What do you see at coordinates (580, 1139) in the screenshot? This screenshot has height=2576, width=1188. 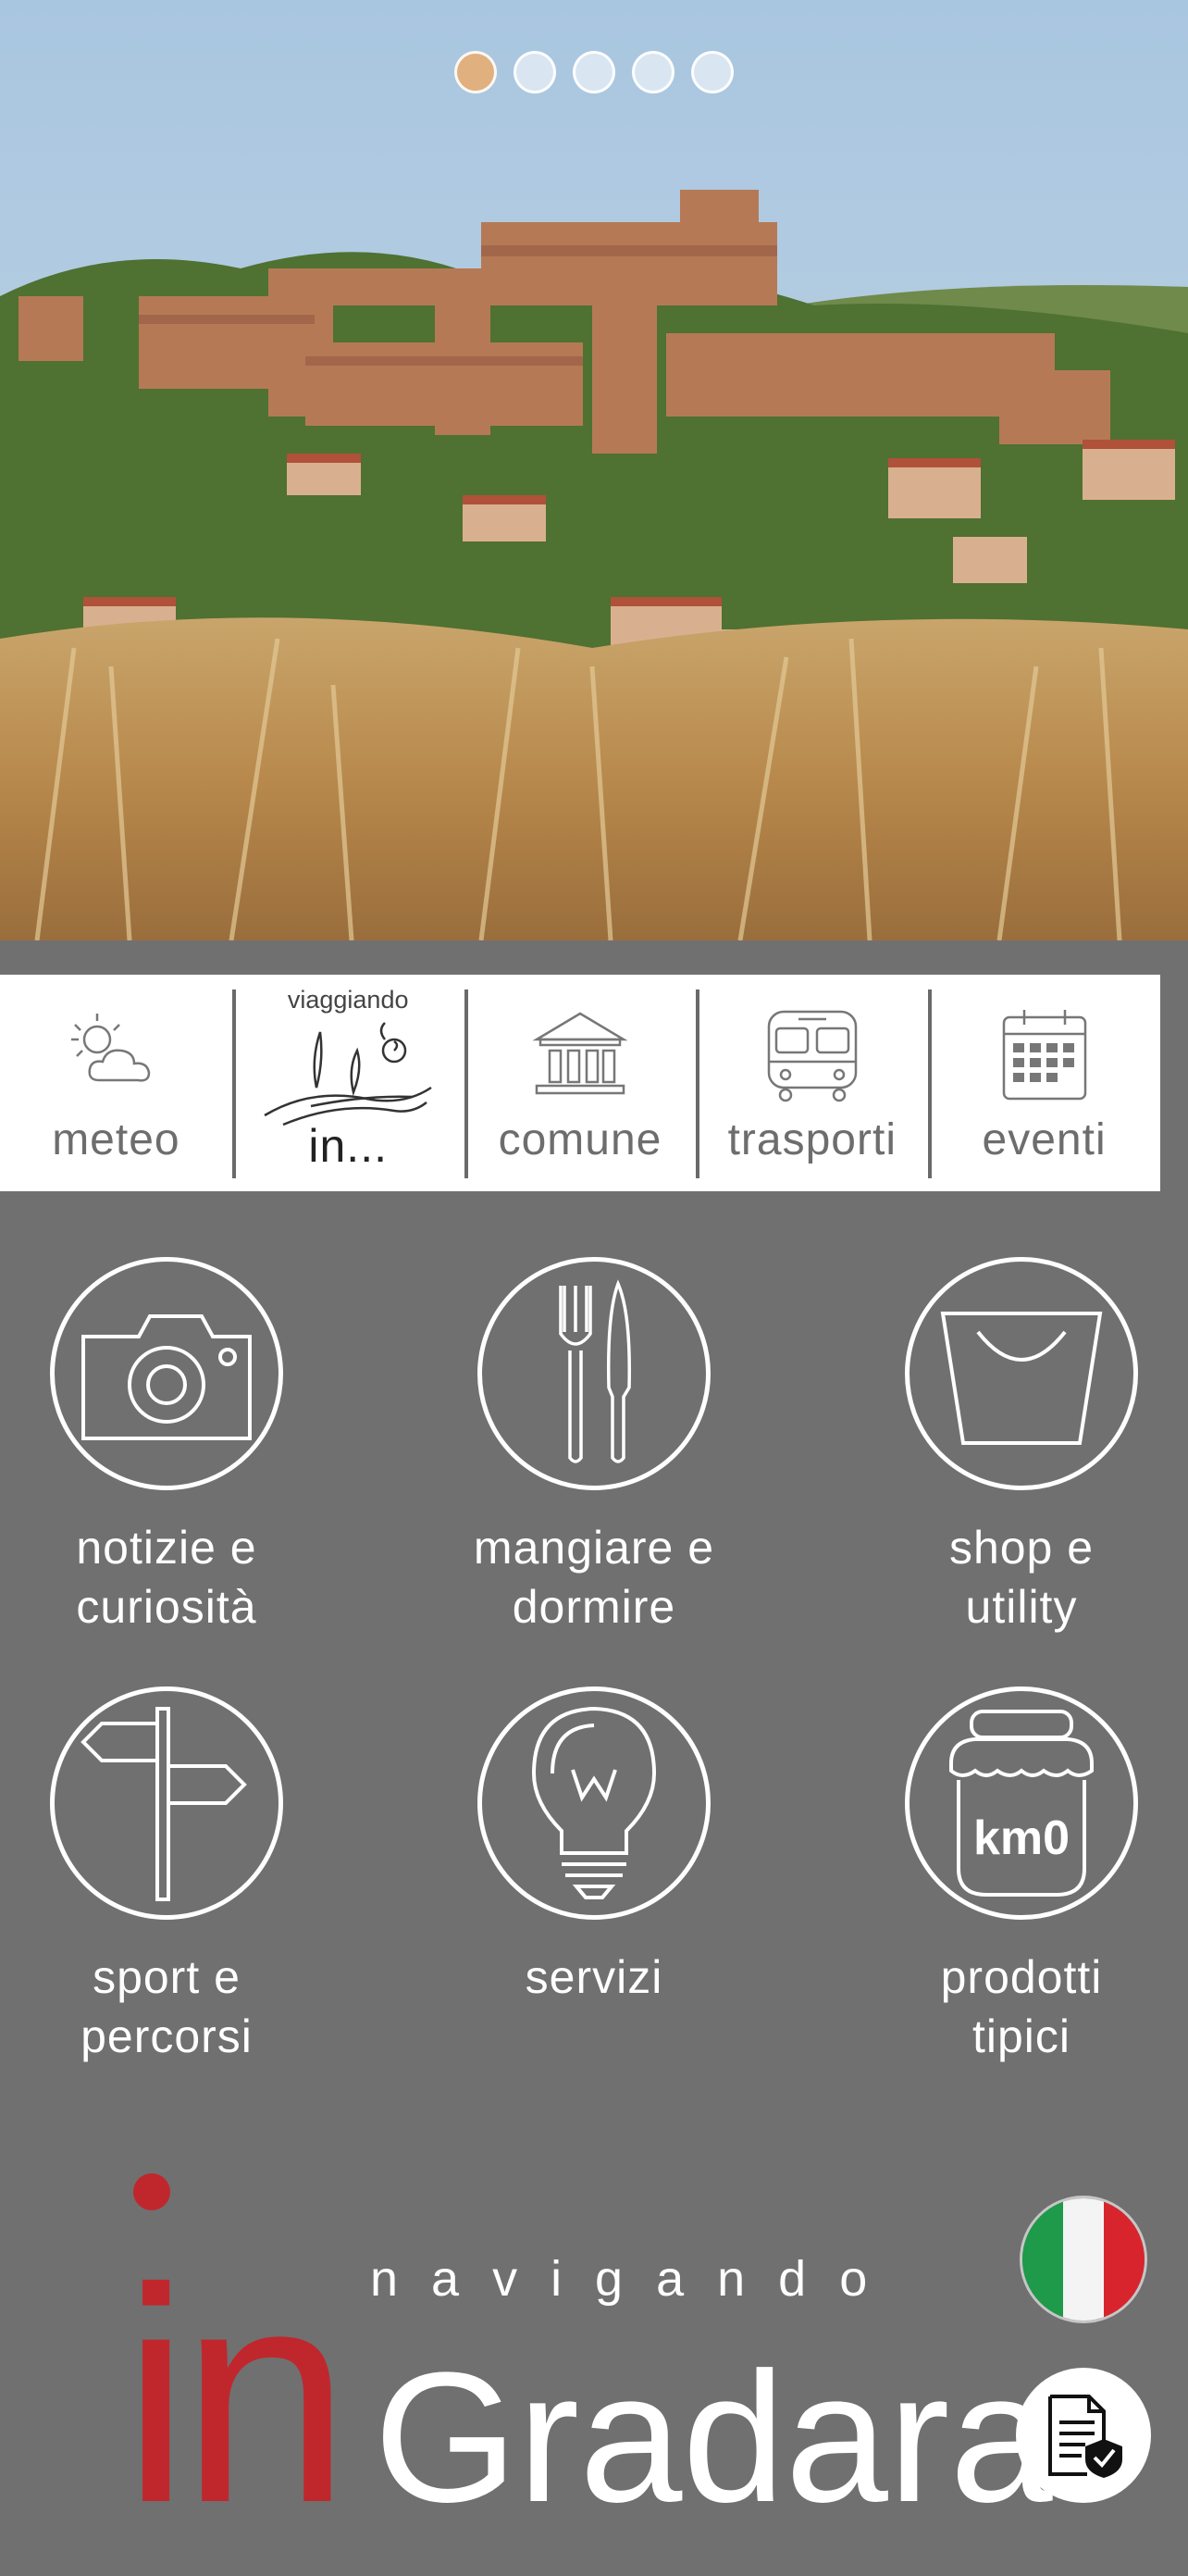 I see `quick-nav-label: comune` at bounding box center [580, 1139].